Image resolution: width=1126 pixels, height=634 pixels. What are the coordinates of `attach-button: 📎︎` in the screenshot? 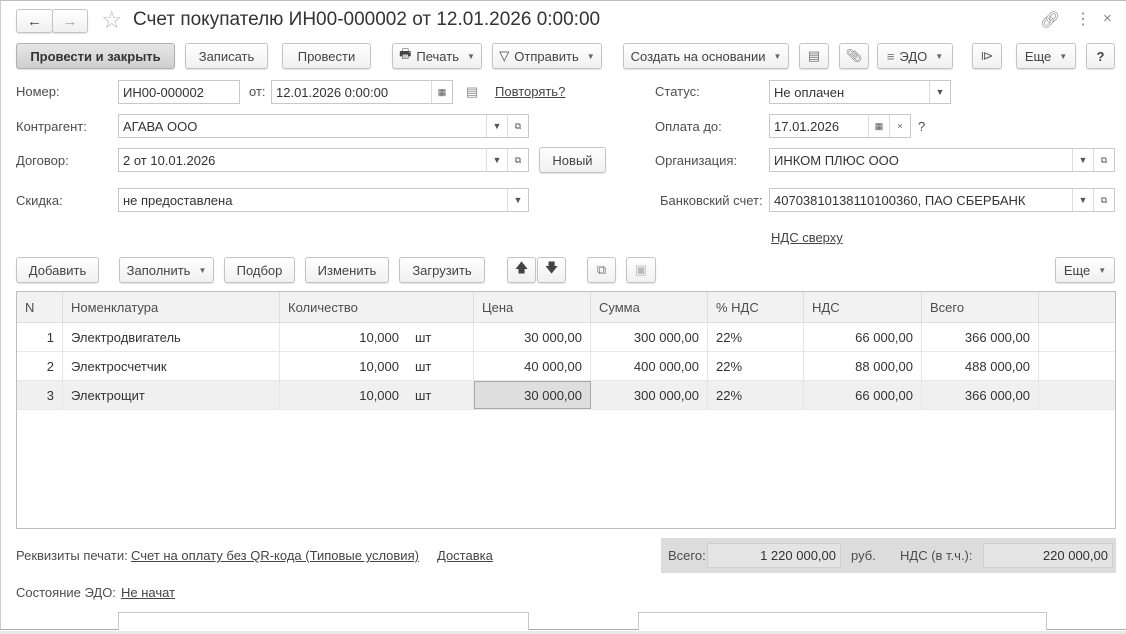 It's located at (854, 56).